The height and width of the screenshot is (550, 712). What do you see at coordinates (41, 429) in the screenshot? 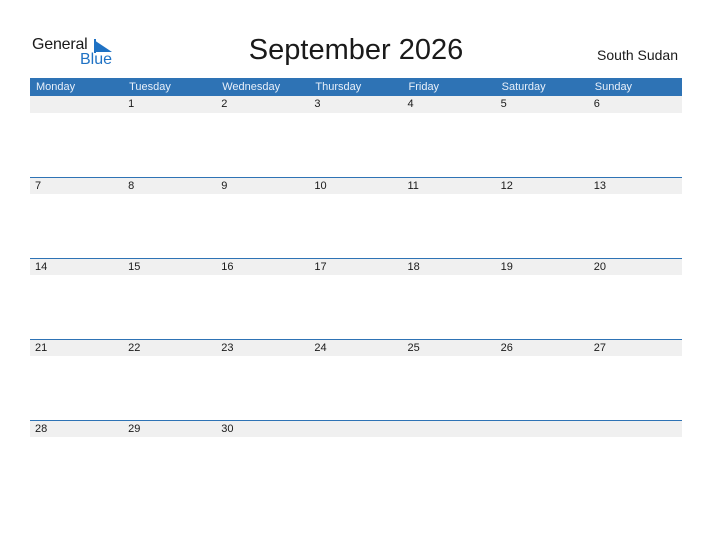
I see `day-cell: 28` at bounding box center [41, 429].